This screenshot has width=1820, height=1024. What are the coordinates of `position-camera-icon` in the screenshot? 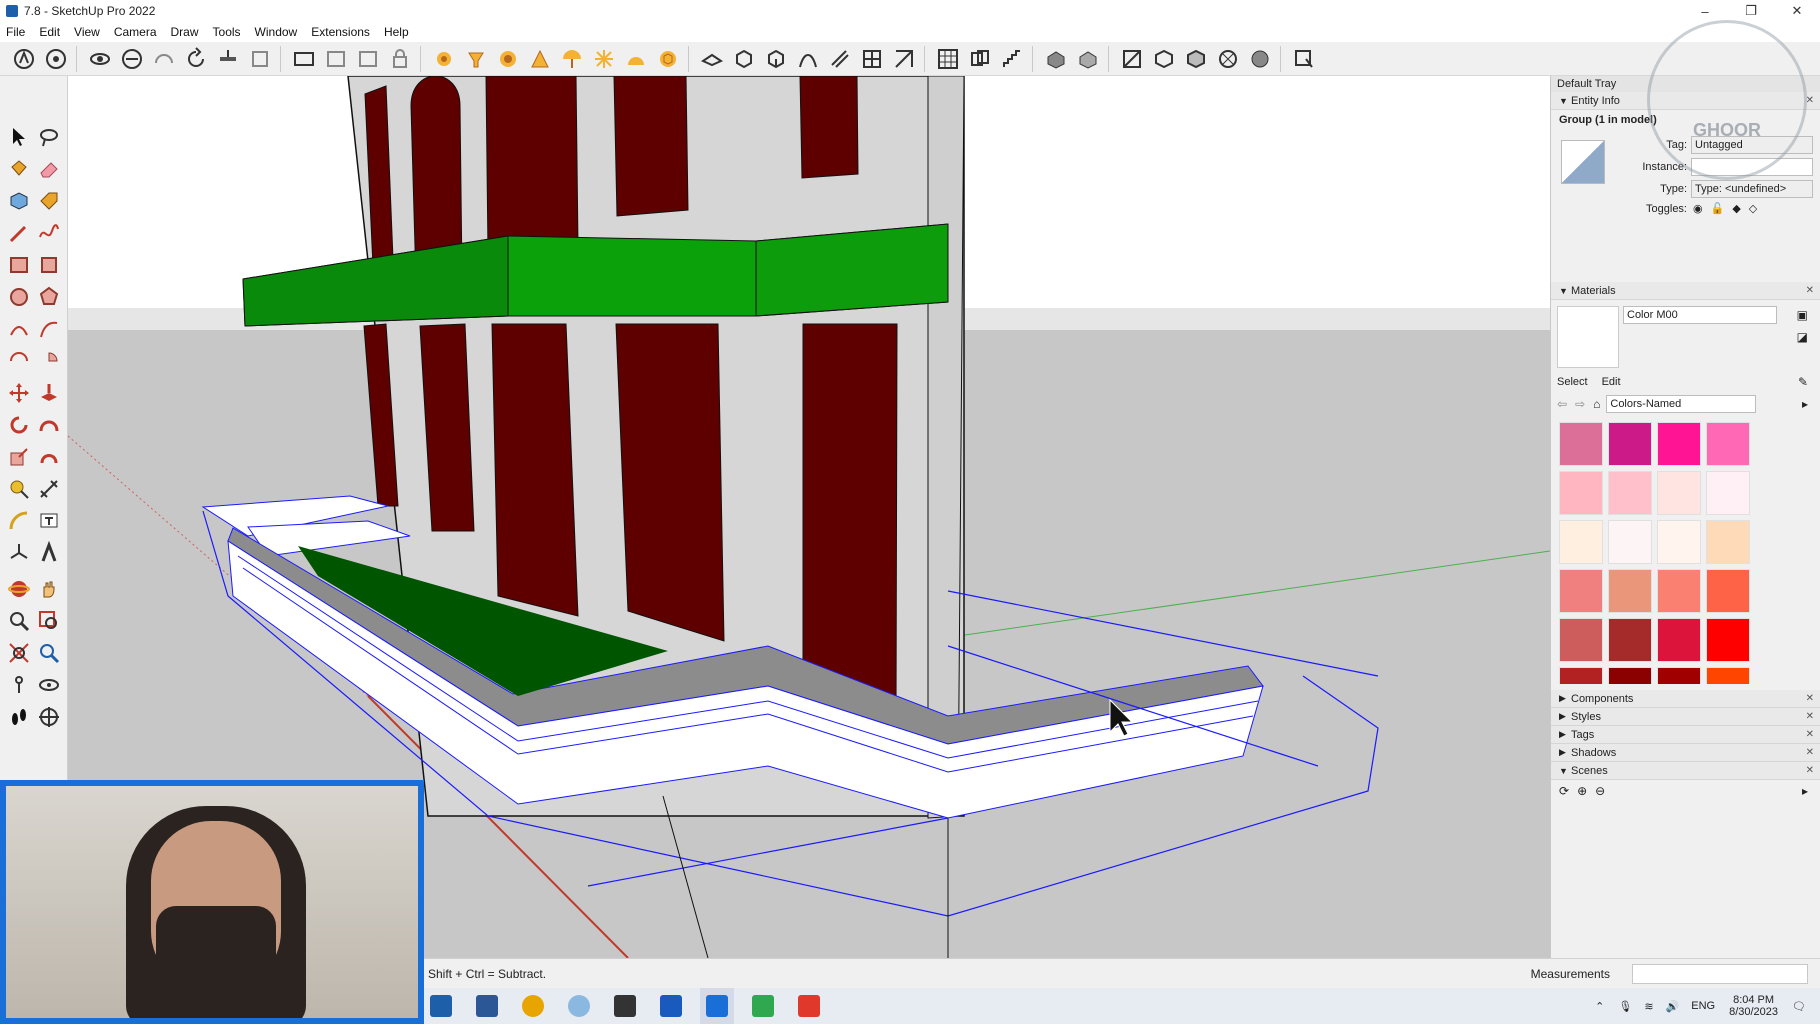 It's located at (19, 685).